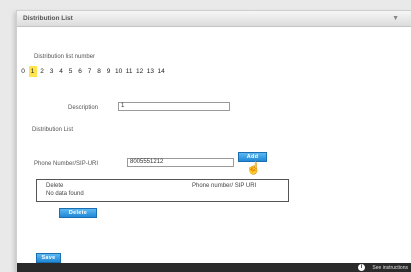  Describe the element at coordinates (129, 71) in the screenshot. I see `list-number-11: 11` at that location.